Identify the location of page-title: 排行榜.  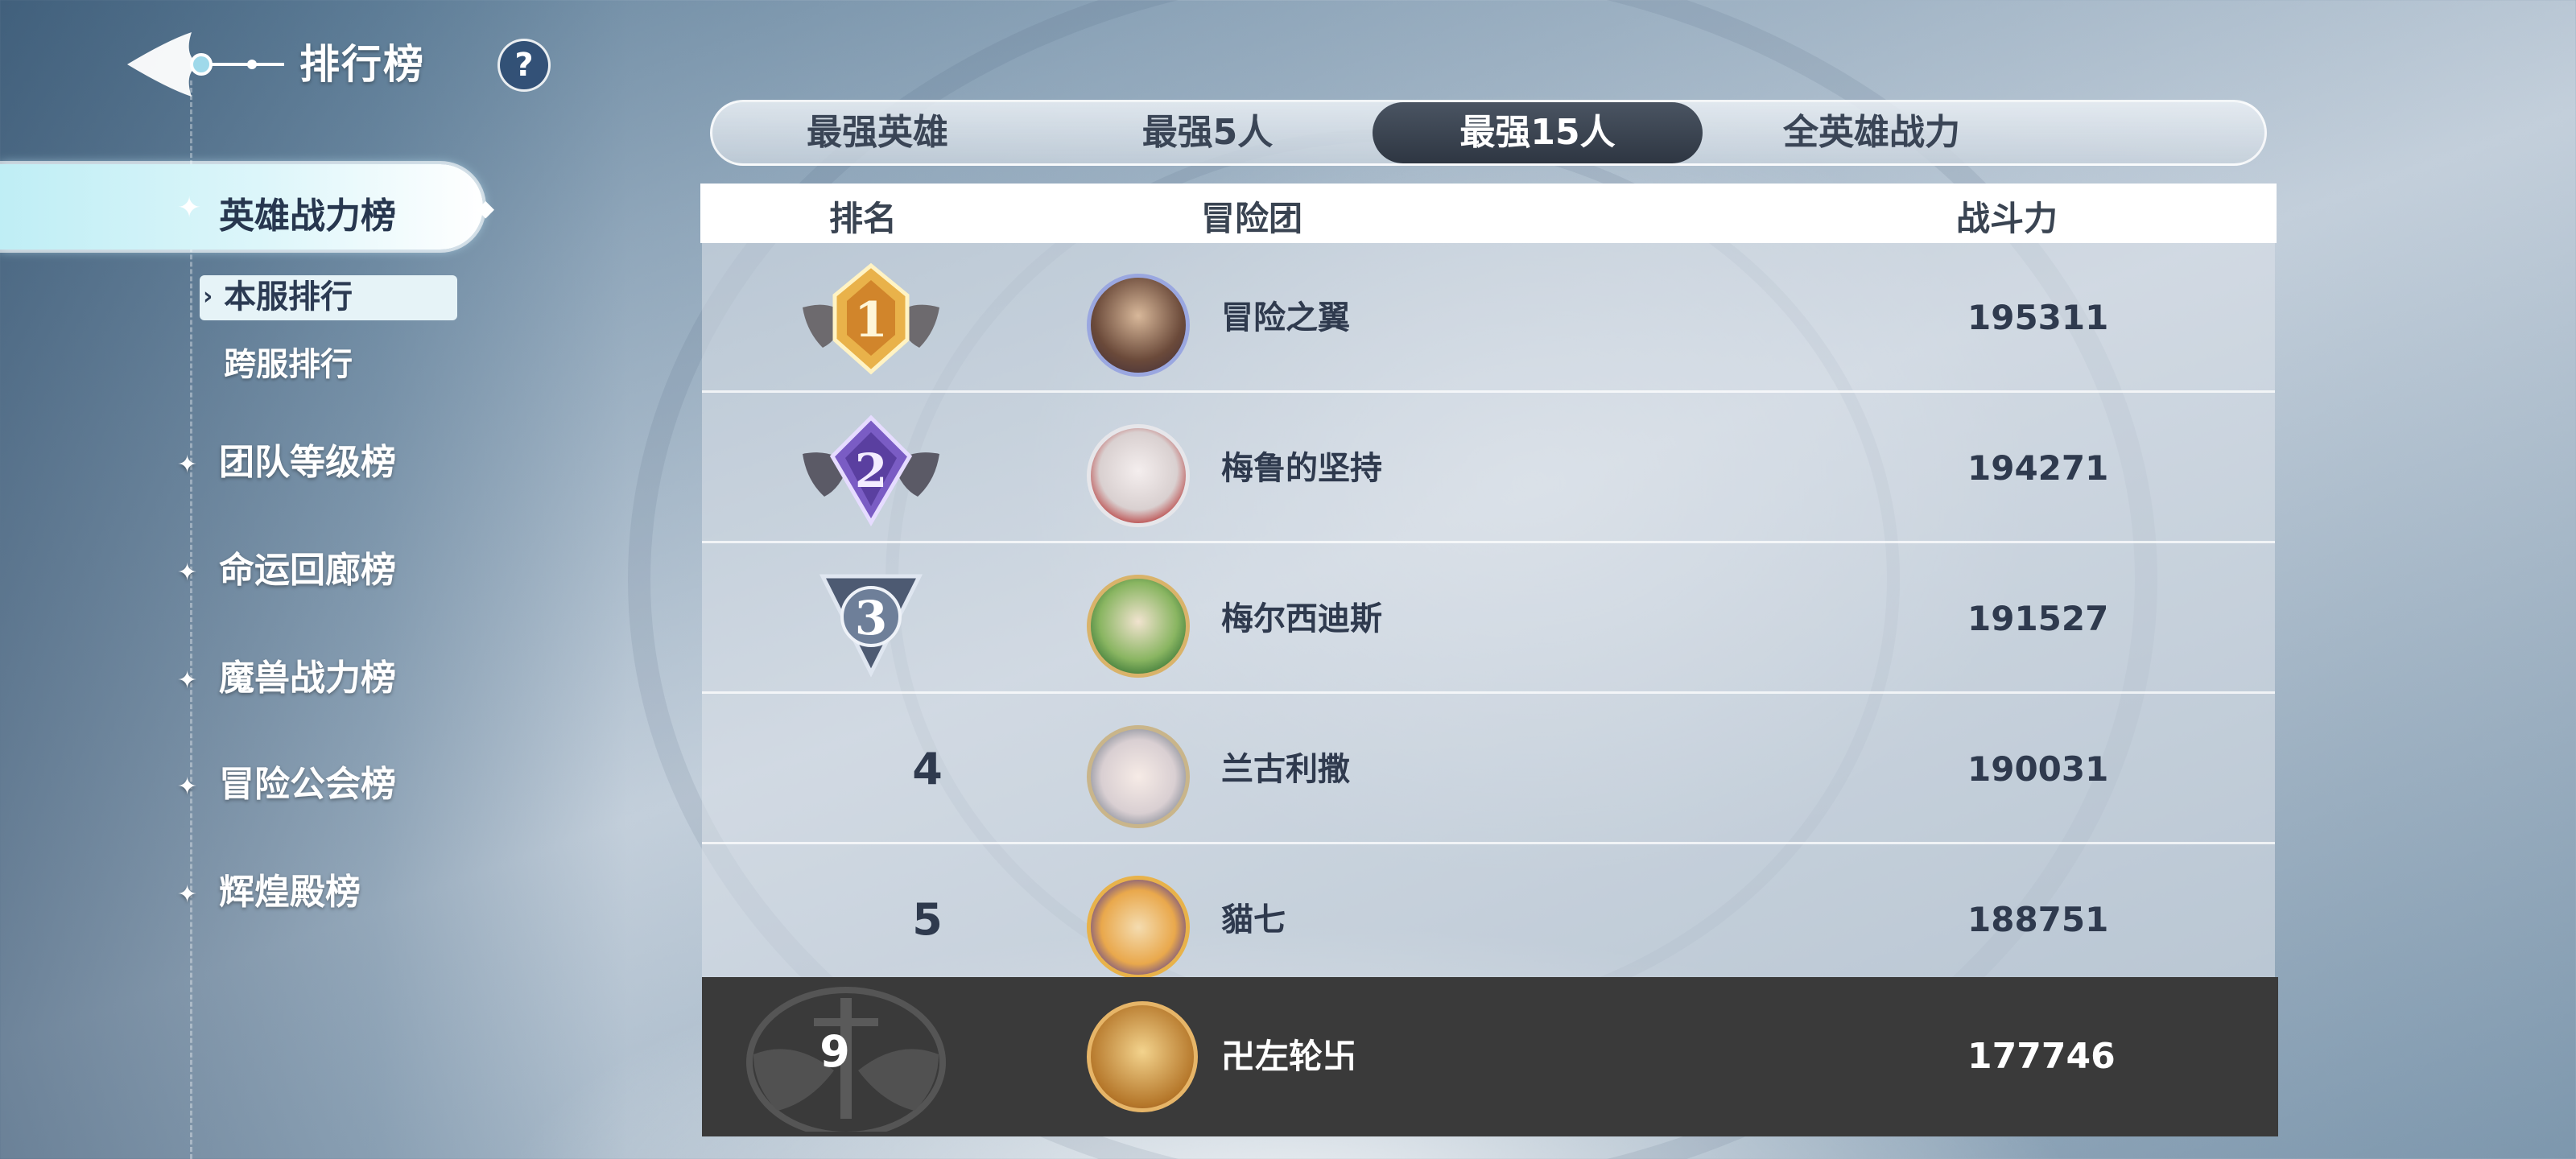
(362, 64).